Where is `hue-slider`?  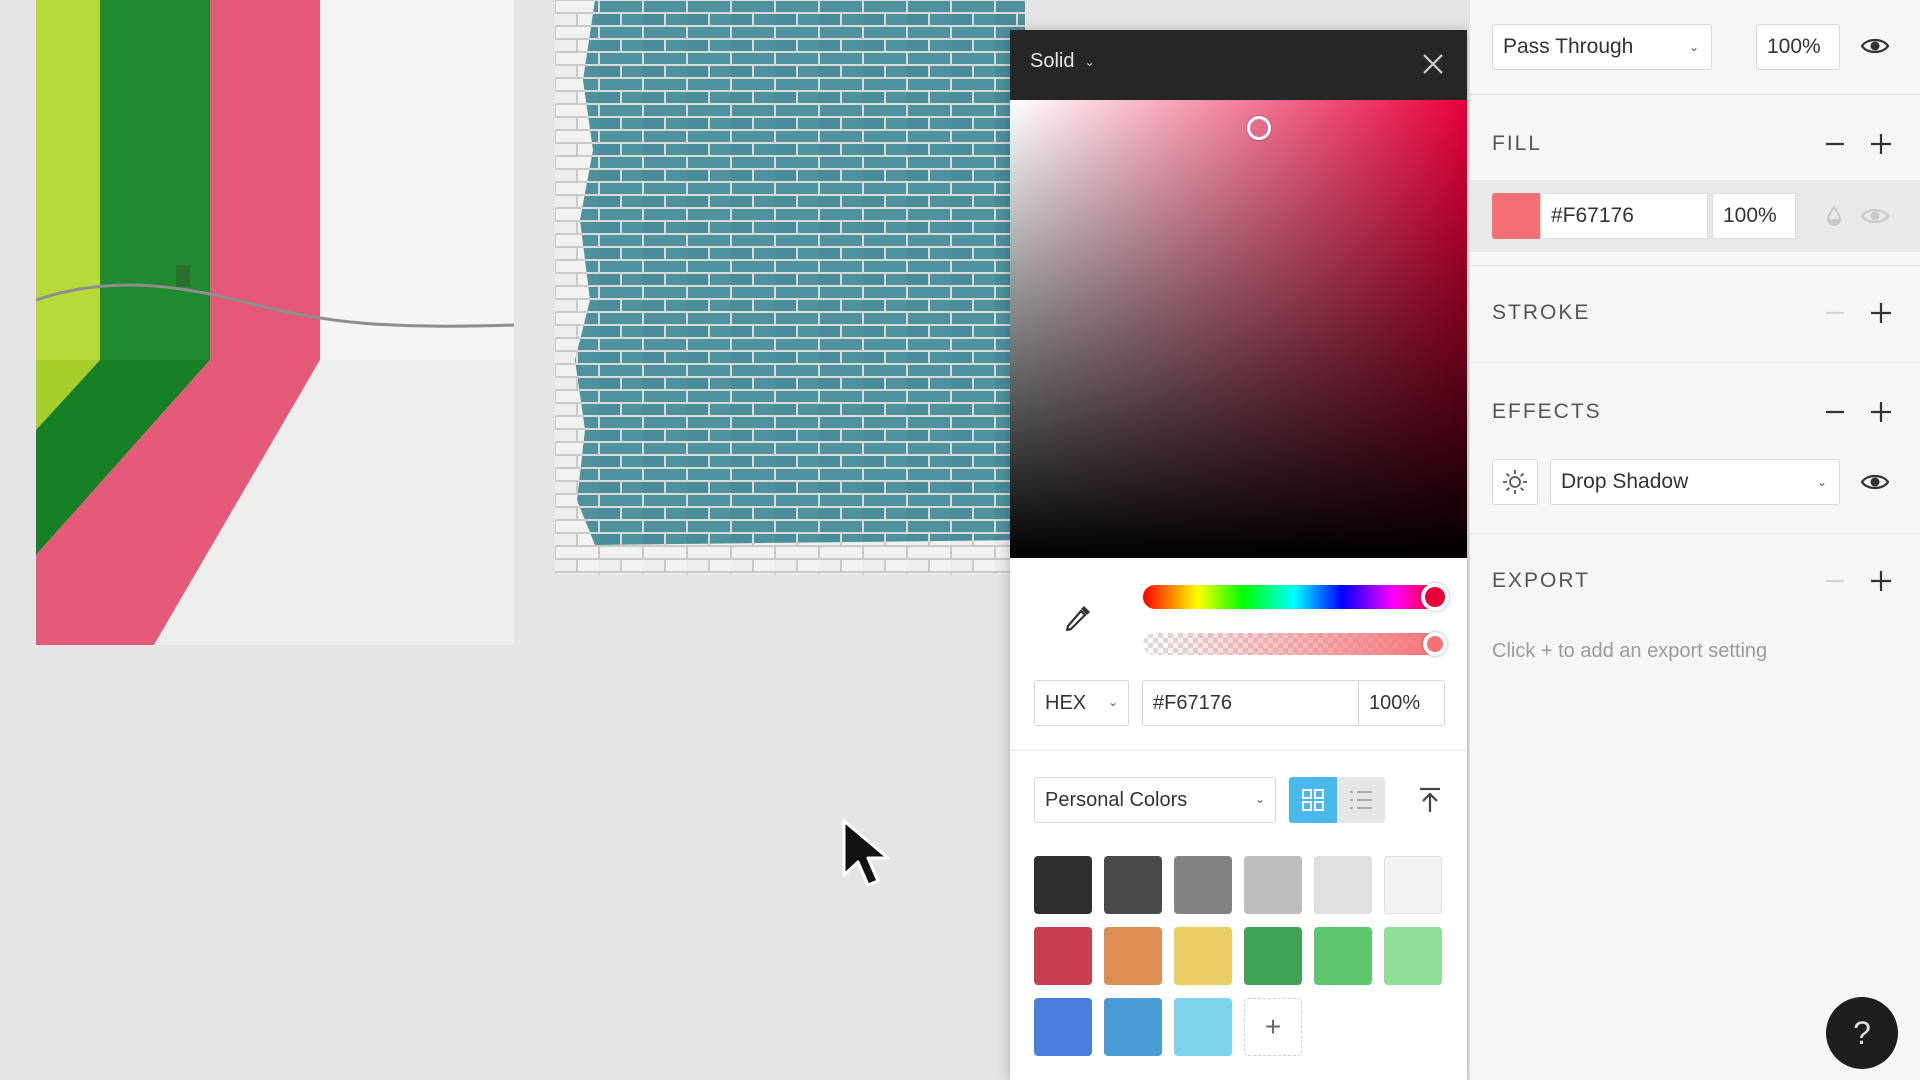
hue-slider is located at coordinates (1296, 597).